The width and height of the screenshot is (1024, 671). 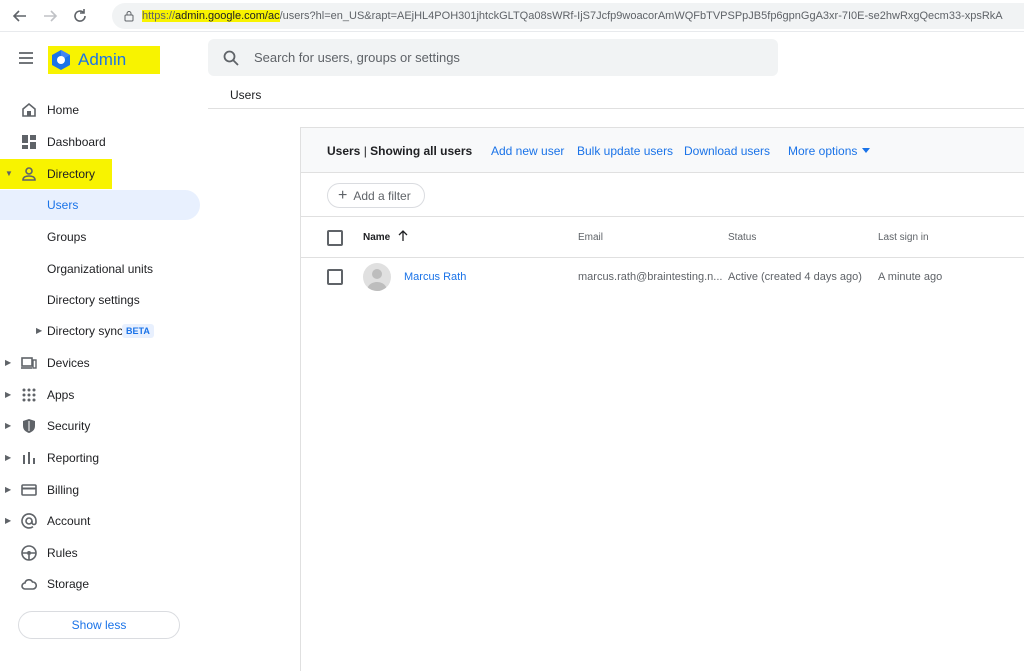 What do you see at coordinates (435, 277) in the screenshot?
I see `user-name-link: Marcus Rath` at bounding box center [435, 277].